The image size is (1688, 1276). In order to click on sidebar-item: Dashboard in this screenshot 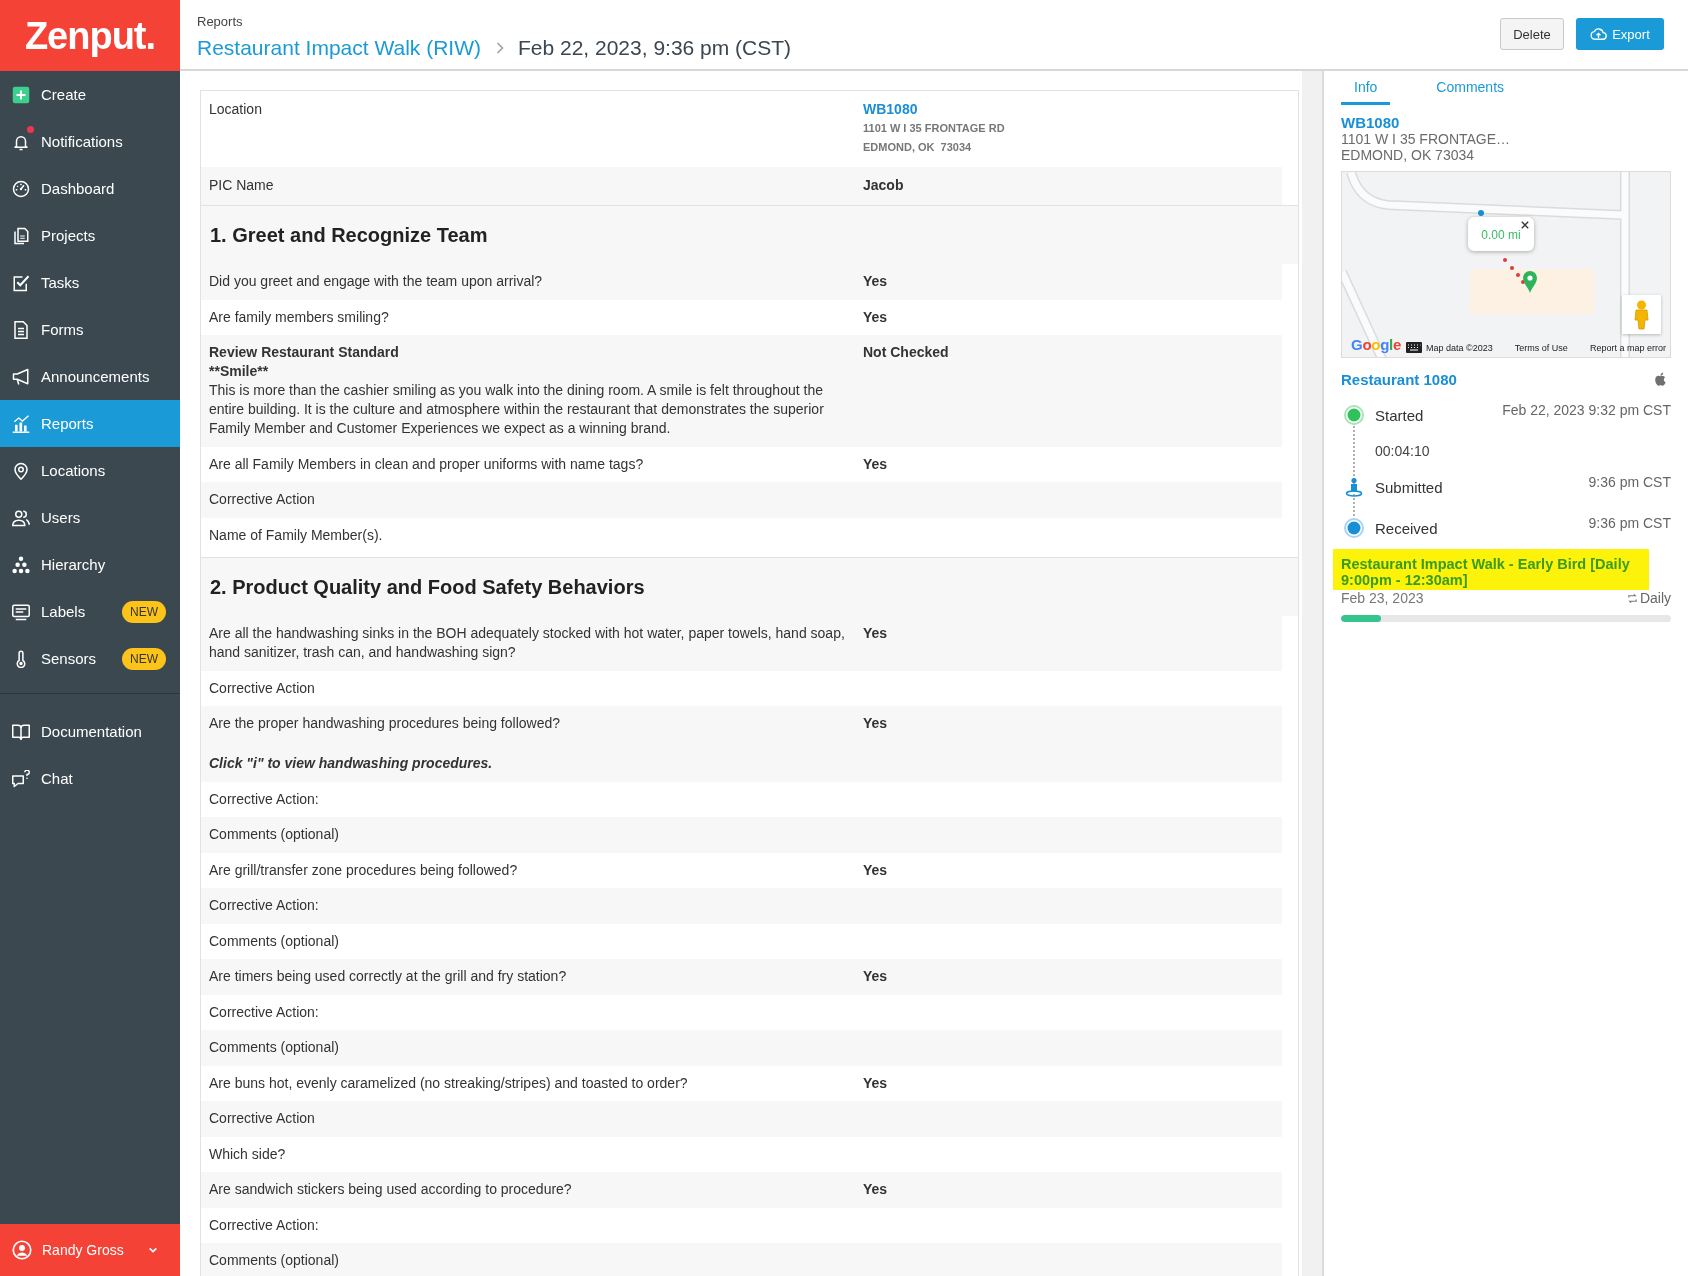, I will do `click(90, 188)`.